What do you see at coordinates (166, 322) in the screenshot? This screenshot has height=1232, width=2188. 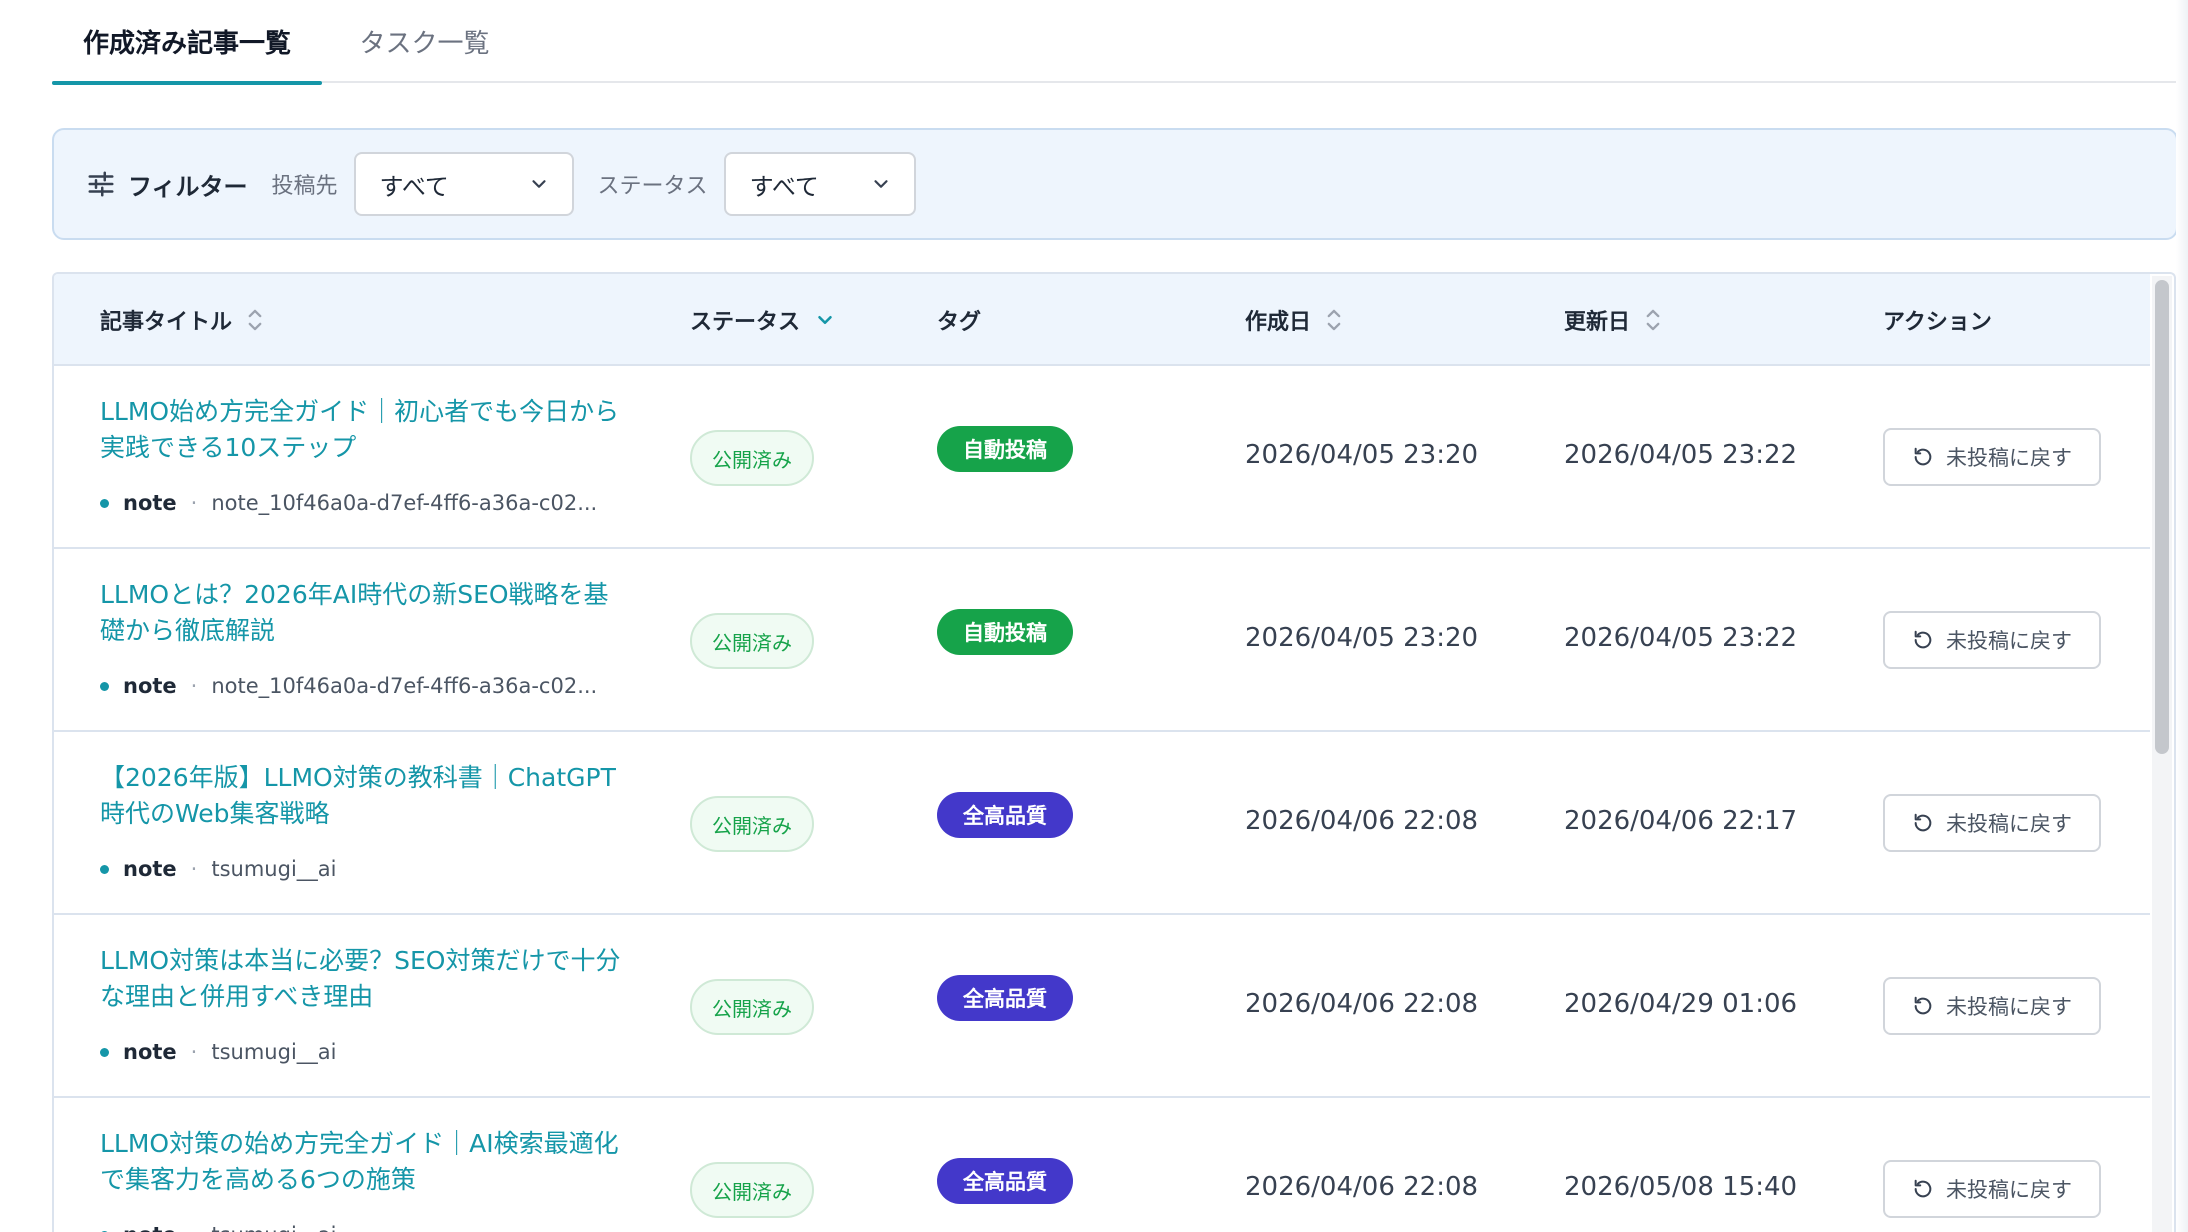 I see `column-header-title-label: 記事タイトル` at bounding box center [166, 322].